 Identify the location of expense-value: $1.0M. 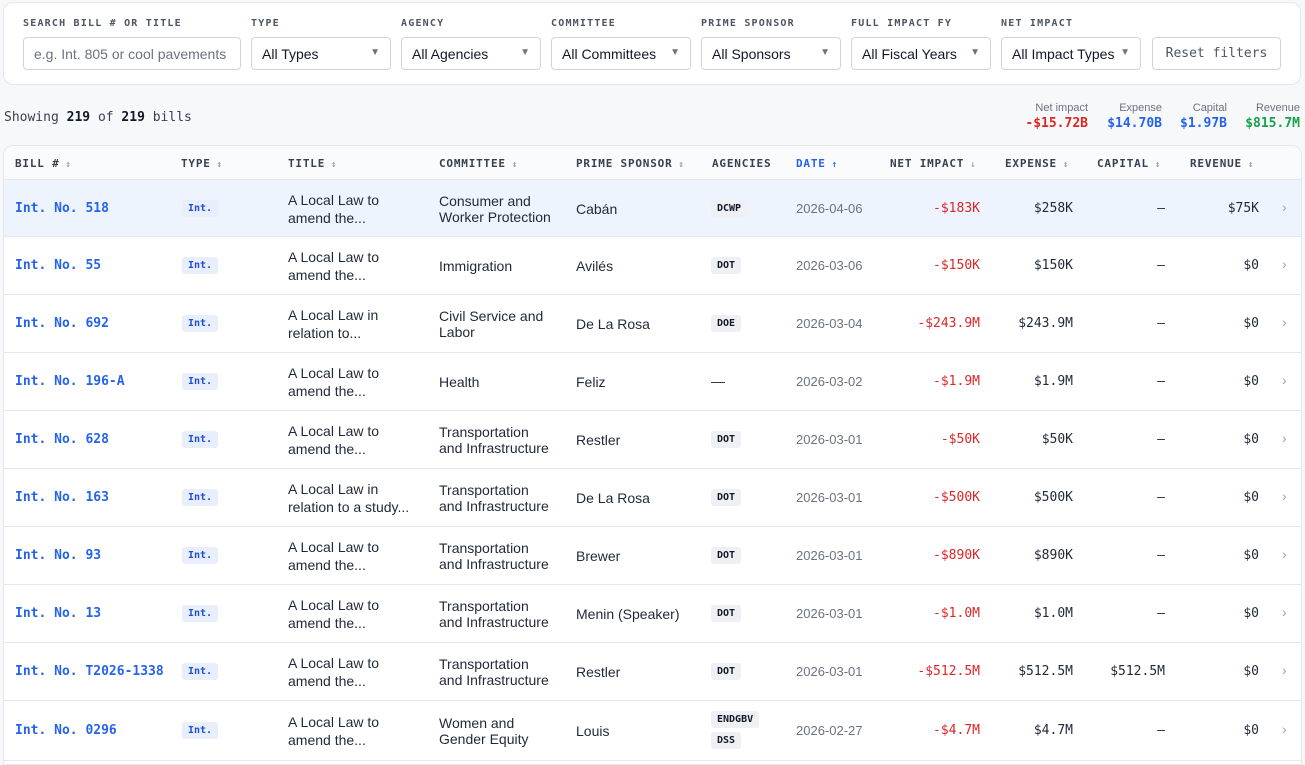
(1053, 613).